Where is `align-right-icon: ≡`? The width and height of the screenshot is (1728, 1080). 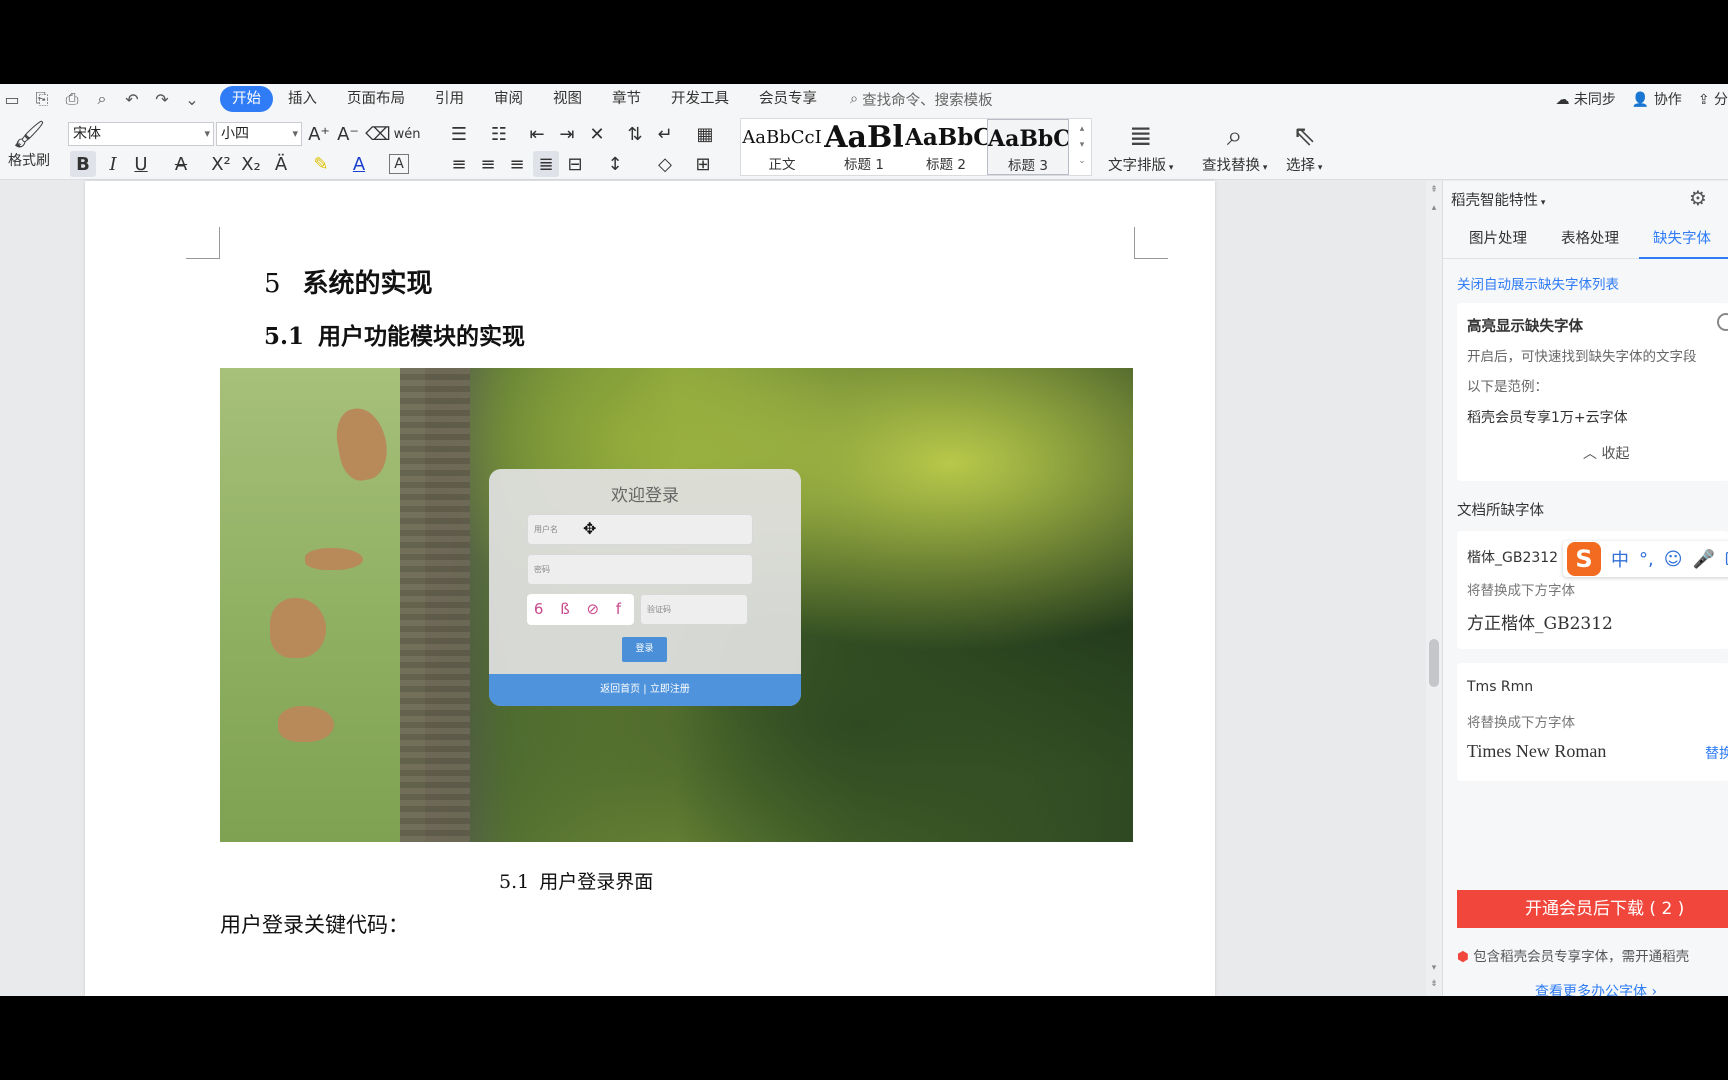 align-right-icon: ≡ is located at coordinates (517, 164).